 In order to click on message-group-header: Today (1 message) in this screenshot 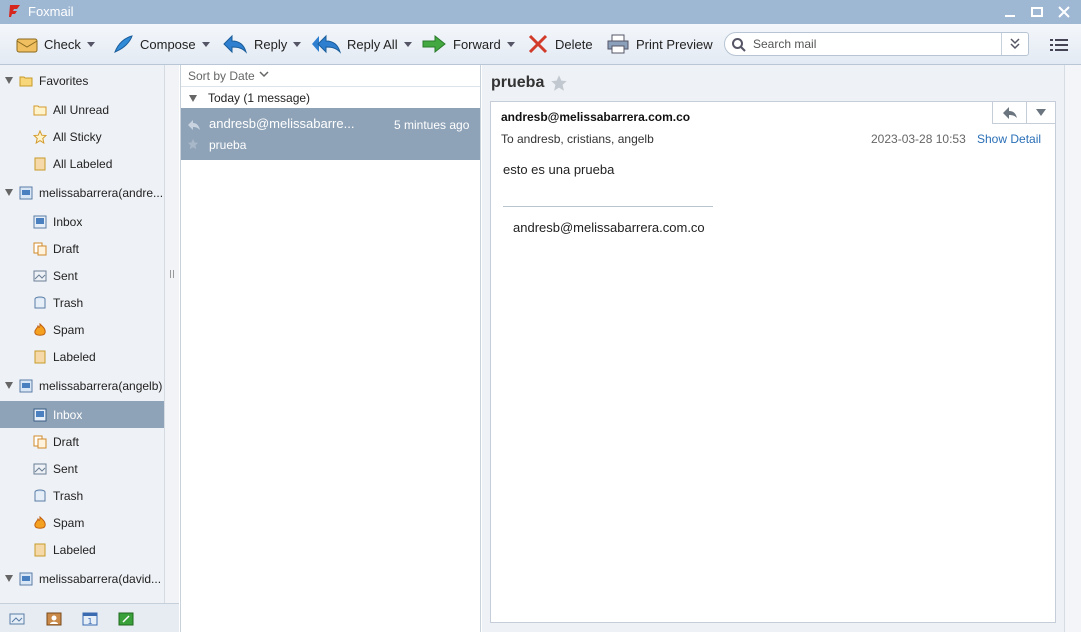, I will do `click(330, 98)`.